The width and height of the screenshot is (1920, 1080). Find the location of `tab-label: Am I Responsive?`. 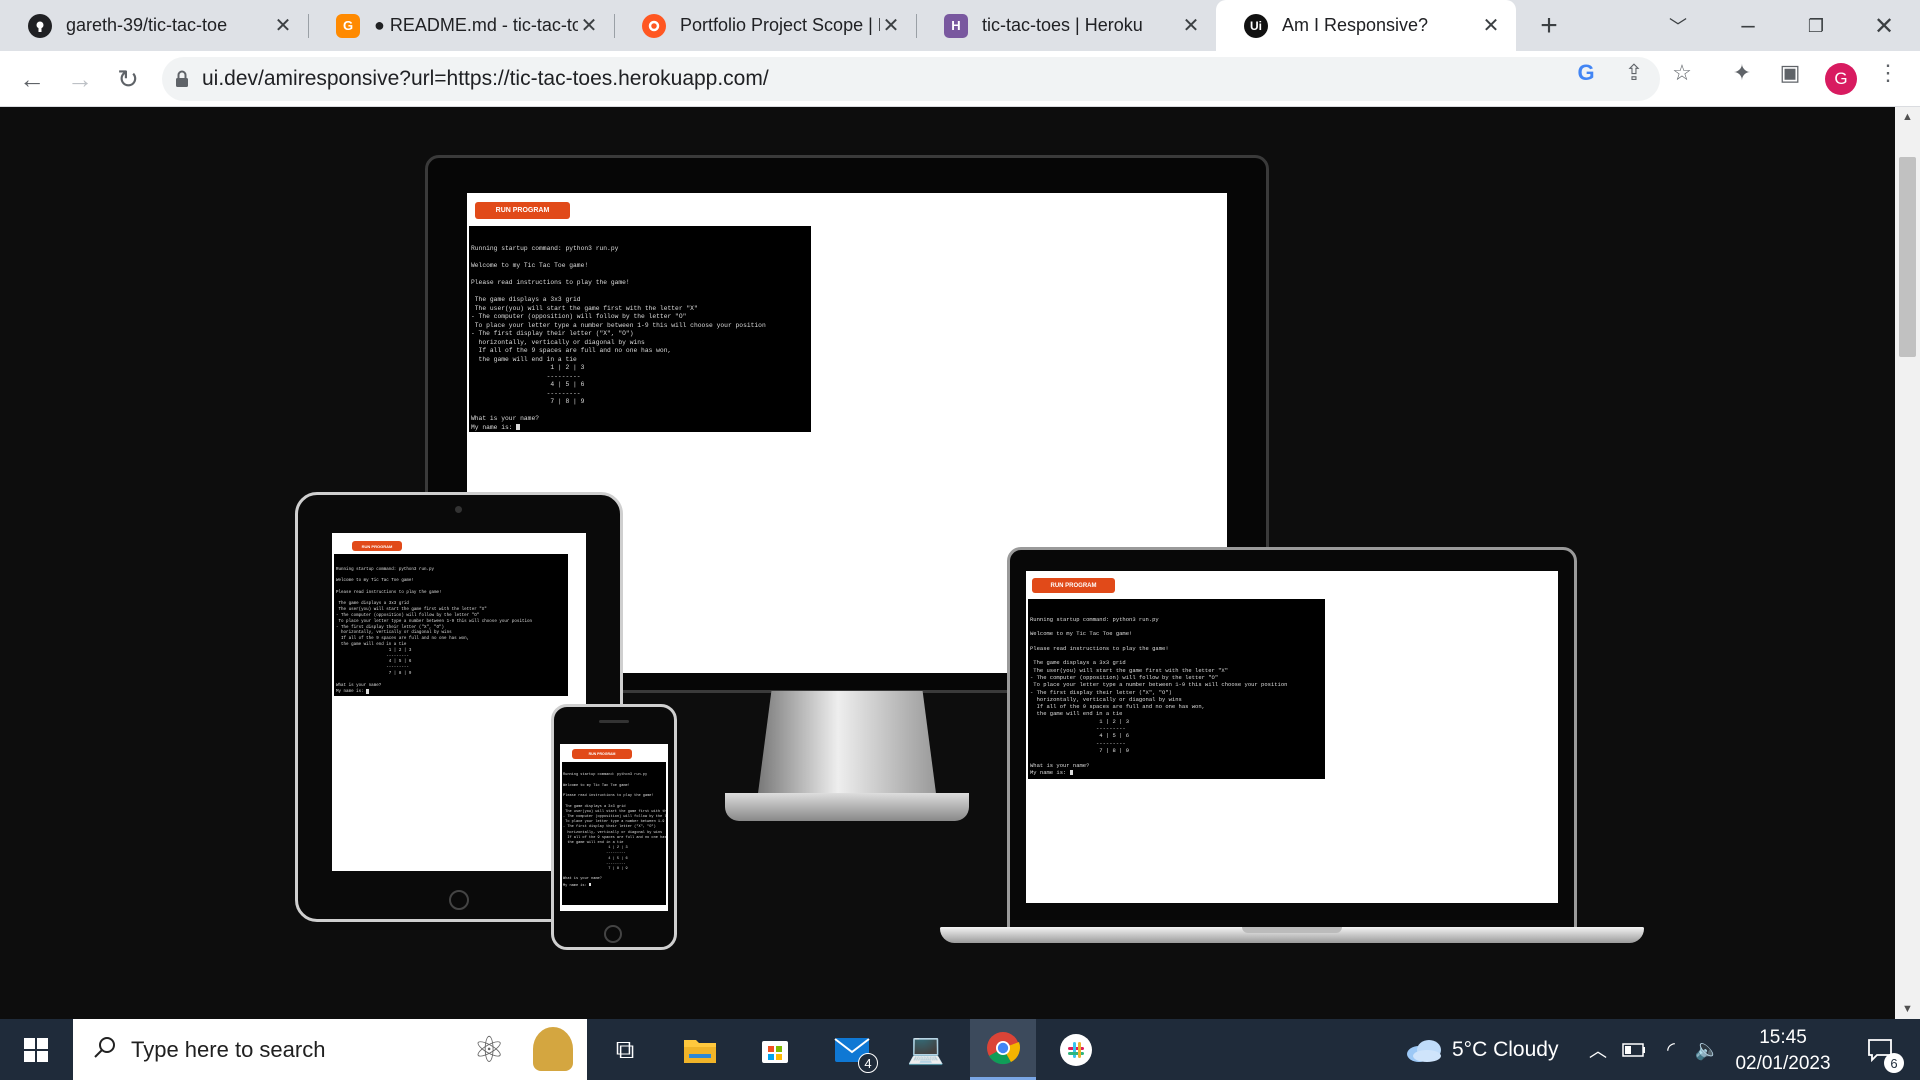

tab-label: Am I Responsive? is located at coordinates (1355, 25).